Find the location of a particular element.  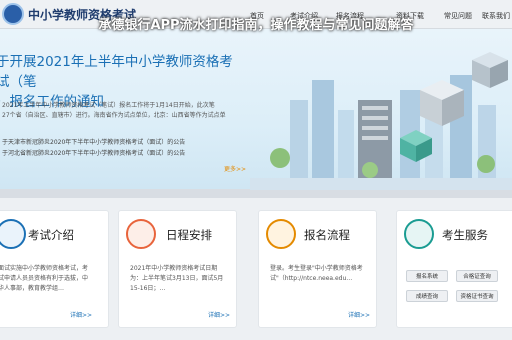

notice-title-line1: 于开展2021年上半年中小学教师资格考试（笔 is located at coordinates (120, 72).